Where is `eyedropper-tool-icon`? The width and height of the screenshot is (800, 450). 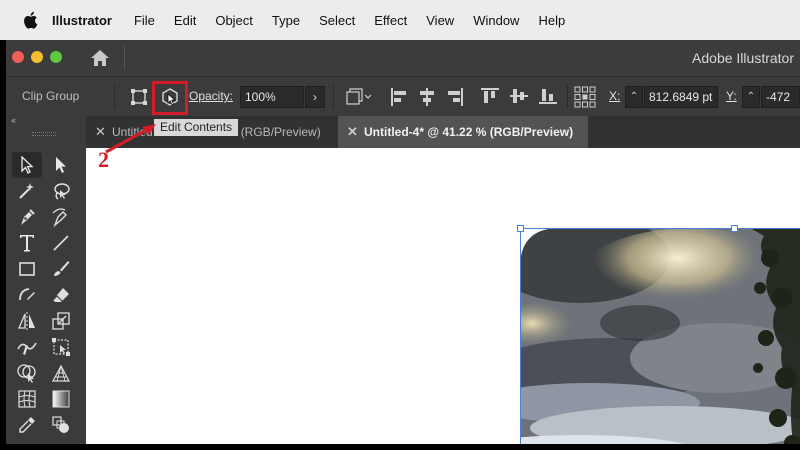
eyedropper-tool-icon is located at coordinates (27, 425).